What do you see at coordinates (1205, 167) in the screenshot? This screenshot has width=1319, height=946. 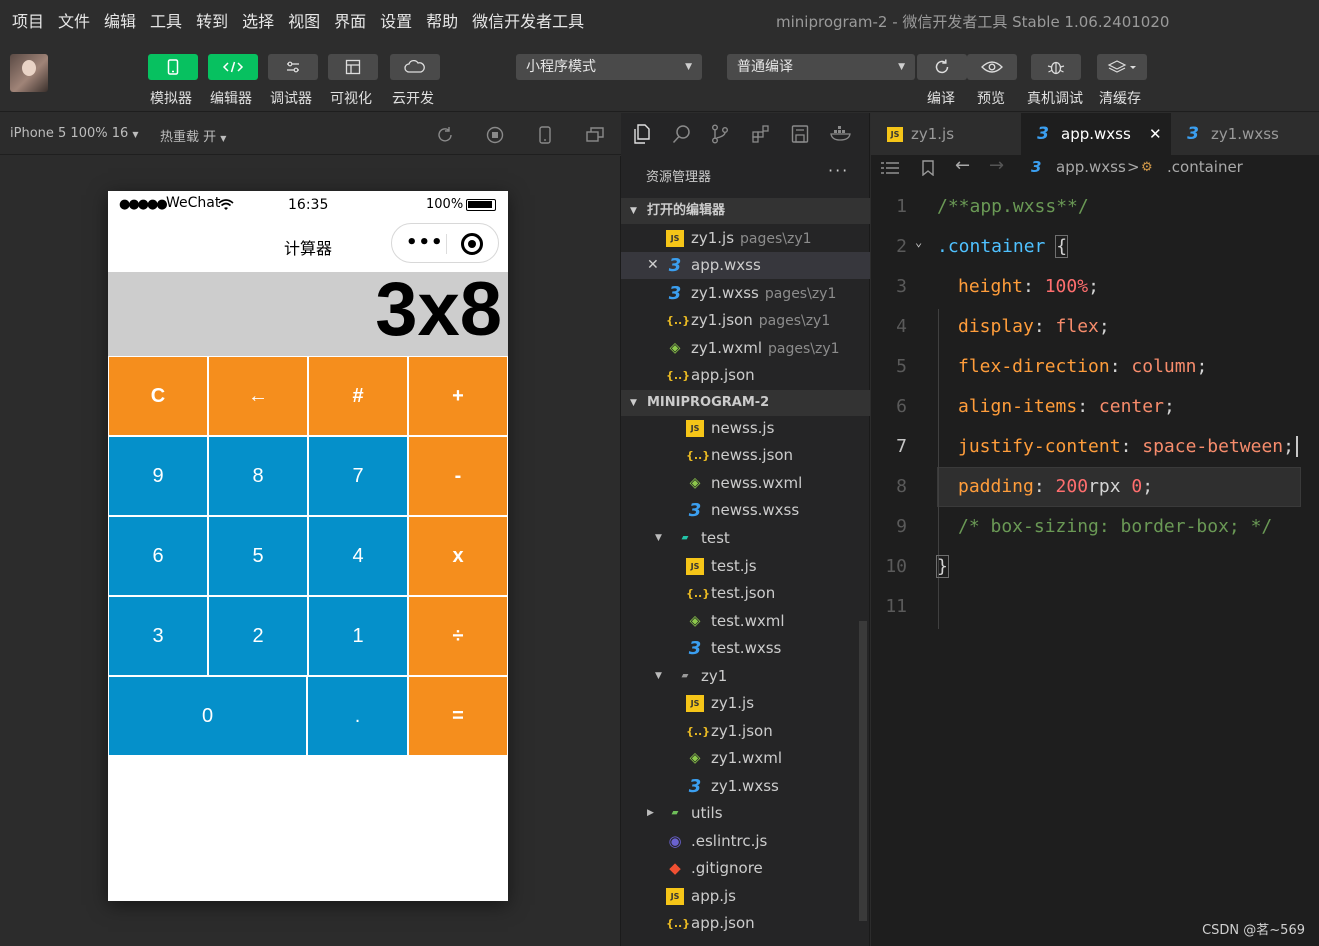 I see `breadcrumb-symbol: .container` at bounding box center [1205, 167].